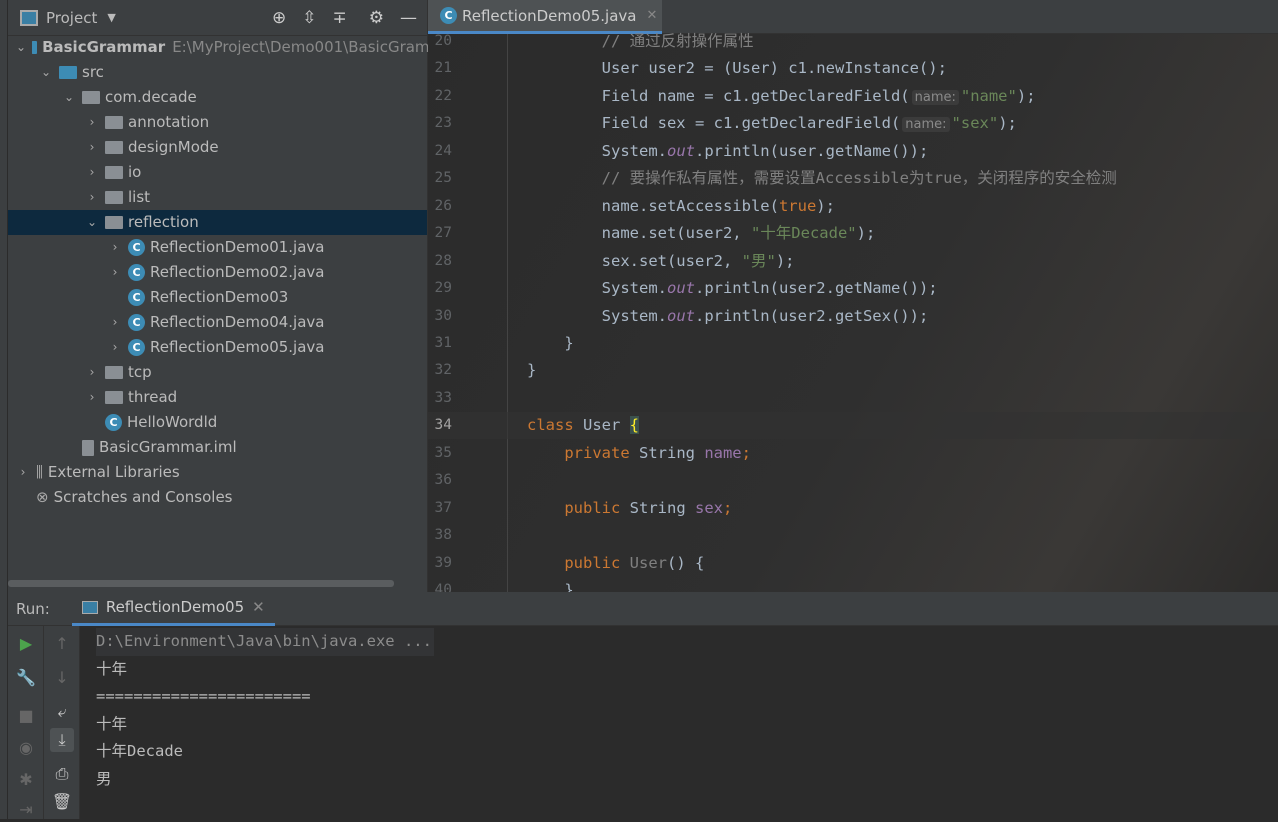 The image size is (1278, 822). Describe the element at coordinates (217, 197) in the screenshot. I see `tree-item: › list` at that location.